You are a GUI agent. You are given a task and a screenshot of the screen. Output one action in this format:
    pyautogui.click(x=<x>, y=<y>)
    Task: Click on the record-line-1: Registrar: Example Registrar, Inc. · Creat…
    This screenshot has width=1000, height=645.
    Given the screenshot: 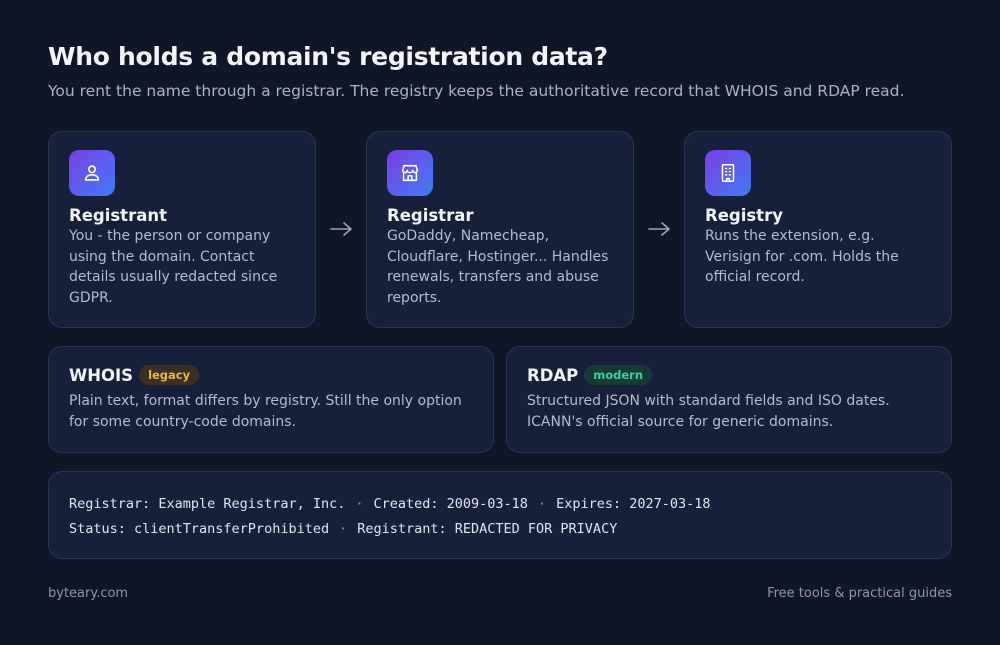 What is the action you would take?
    pyautogui.click(x=500, y=504)
    